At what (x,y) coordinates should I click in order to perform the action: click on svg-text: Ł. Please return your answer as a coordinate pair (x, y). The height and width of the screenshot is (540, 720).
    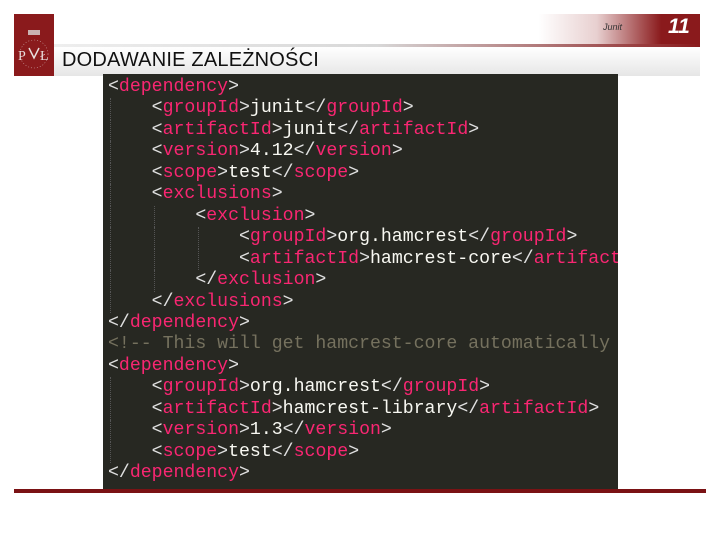
    Looking at the image, I should click on (44, 56).